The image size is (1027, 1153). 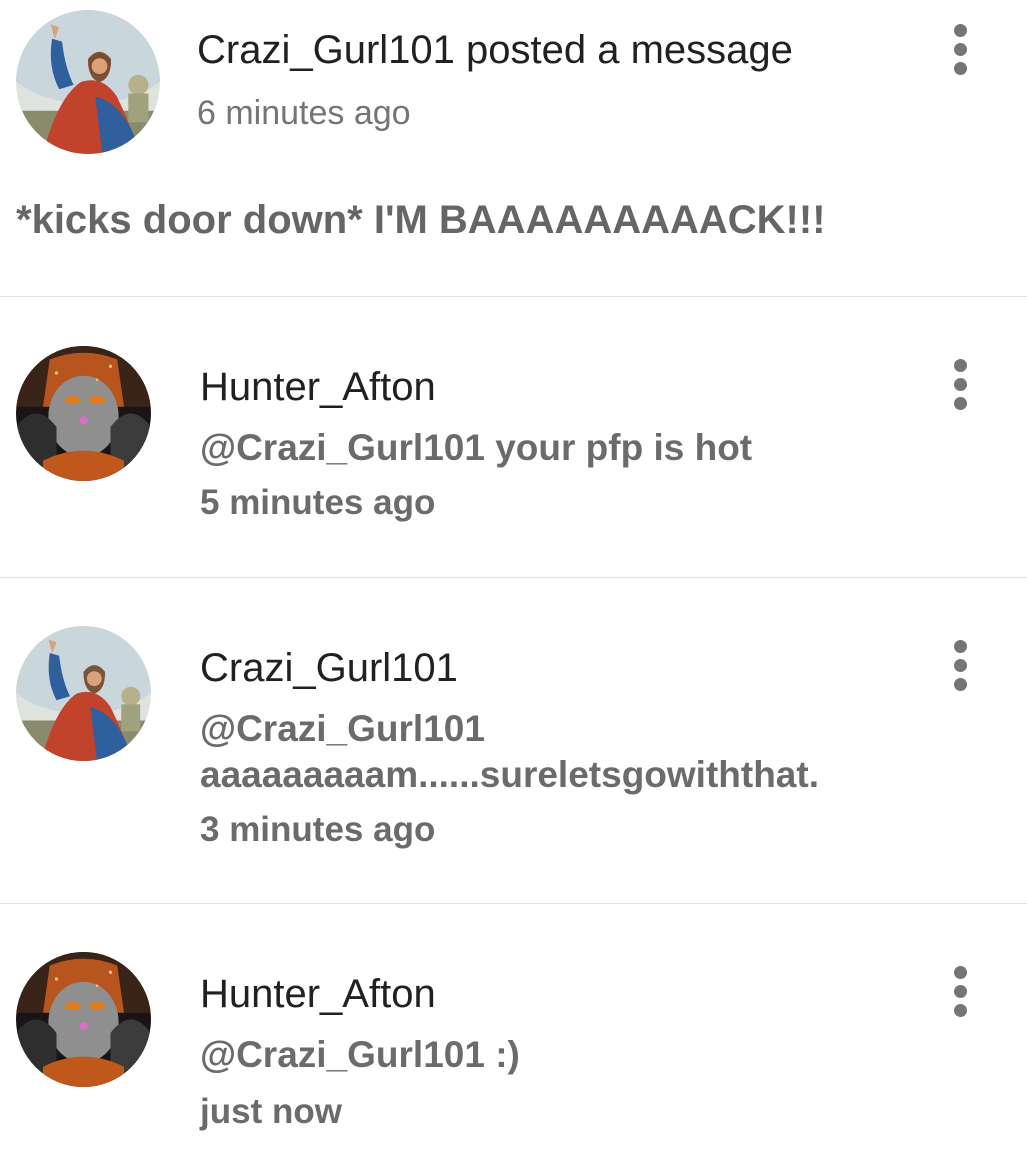 What do you see at coordinates (509, 774) in the screenshot?
I see `comment-text-line2: aaaaaaaaam......sureletsgowiththat.` at bounding box center [509, 774].